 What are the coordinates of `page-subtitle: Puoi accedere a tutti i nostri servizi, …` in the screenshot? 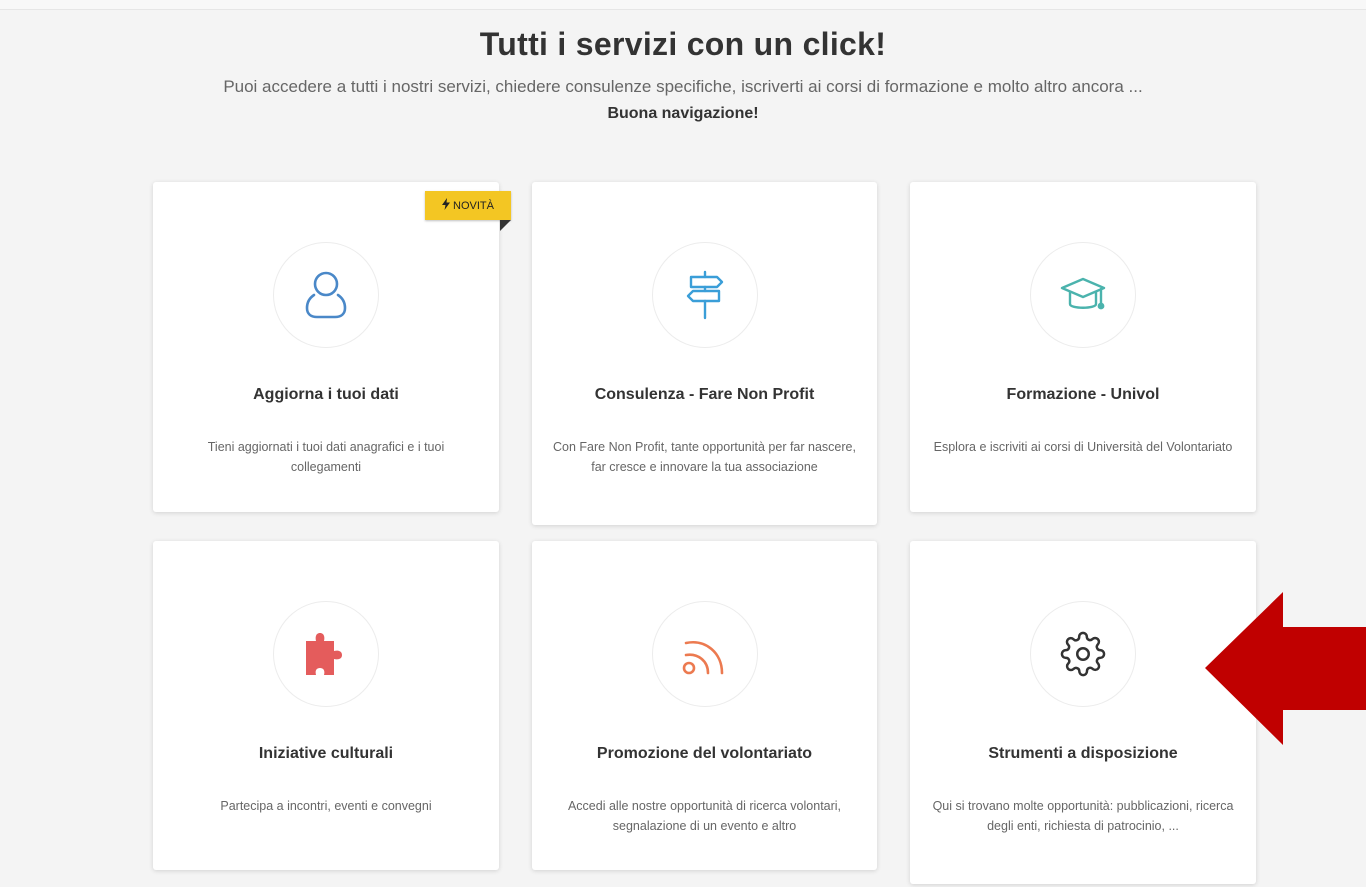 It's located at (683, 86).